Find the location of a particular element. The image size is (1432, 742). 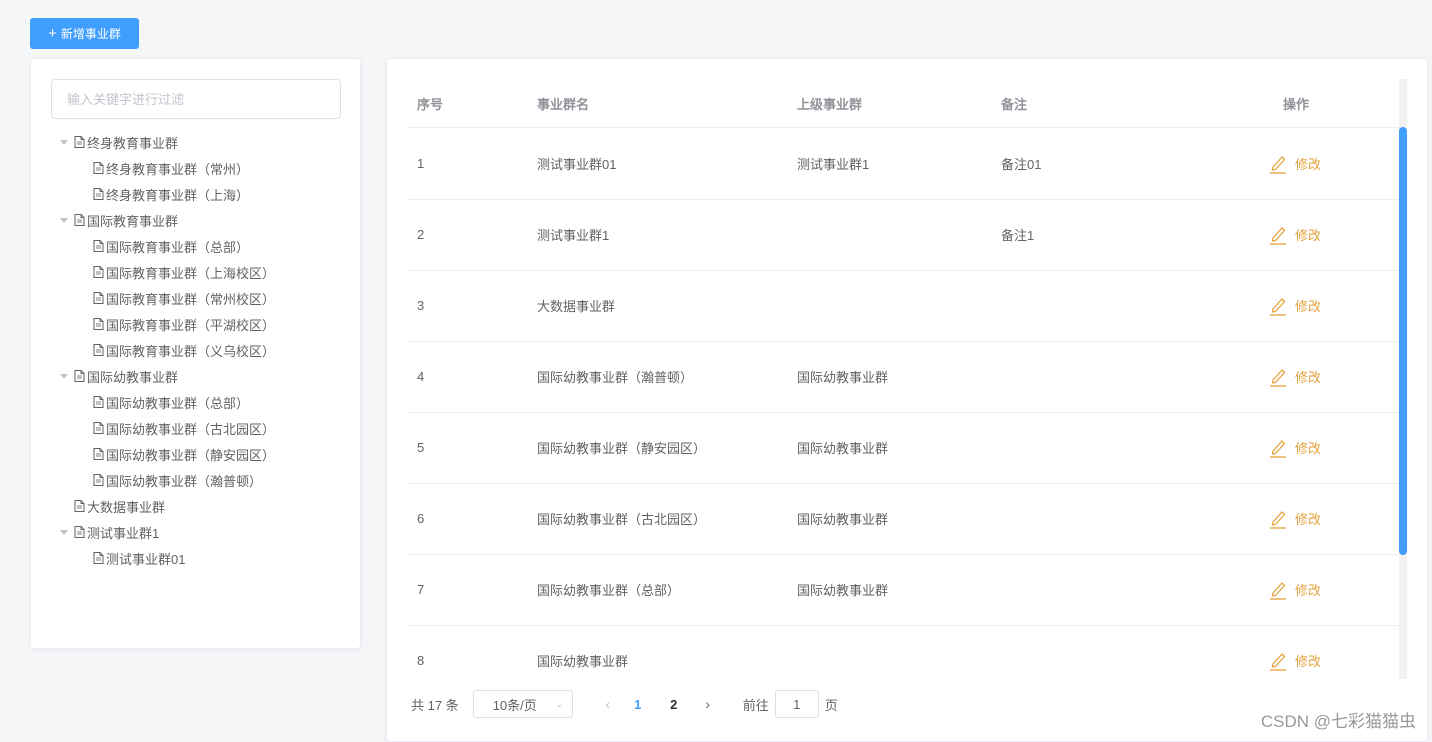

tree-node-label: 国际教育事业群 is located at coordinates (133, 221).